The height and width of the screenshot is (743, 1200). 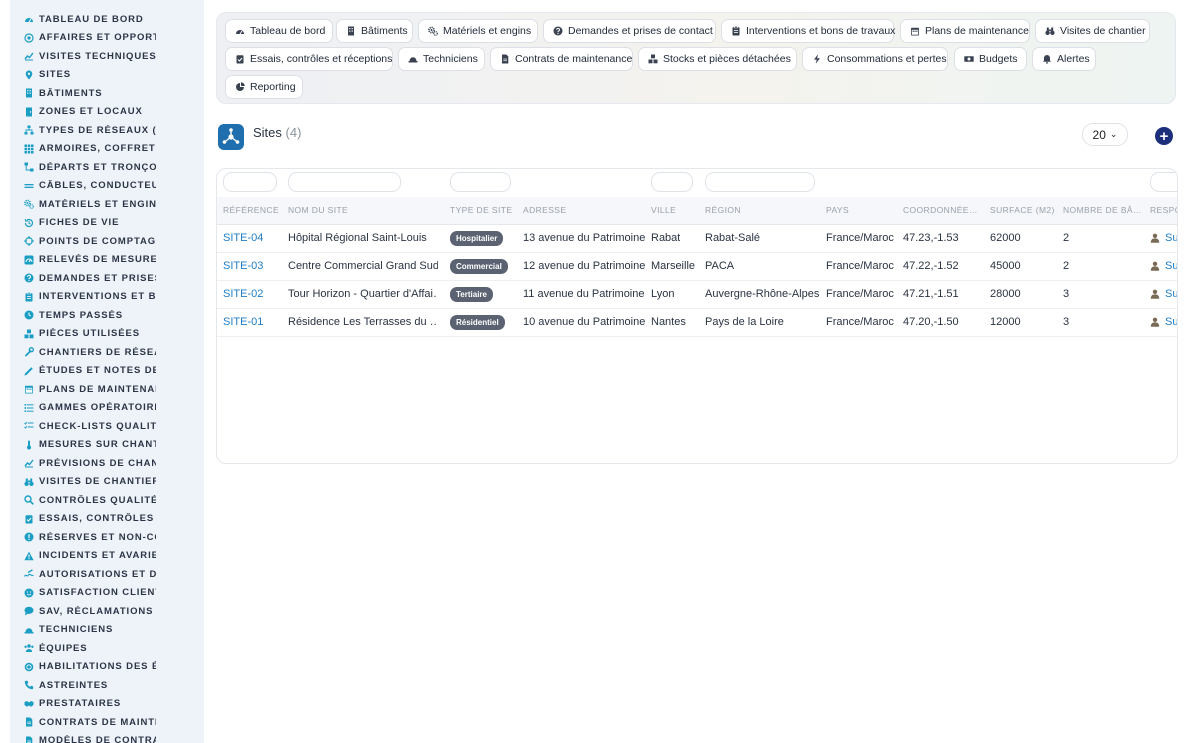 What do you see at coordinates (107, 482) in the screenshot?
I see `sidebar-item: VISITES DE CHANTIER` at bounding box center [107, 482].